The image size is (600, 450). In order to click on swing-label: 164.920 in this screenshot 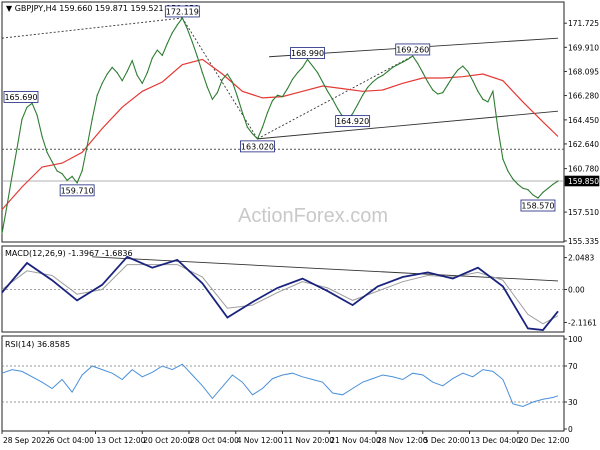, I will do `click(352, 121)`.